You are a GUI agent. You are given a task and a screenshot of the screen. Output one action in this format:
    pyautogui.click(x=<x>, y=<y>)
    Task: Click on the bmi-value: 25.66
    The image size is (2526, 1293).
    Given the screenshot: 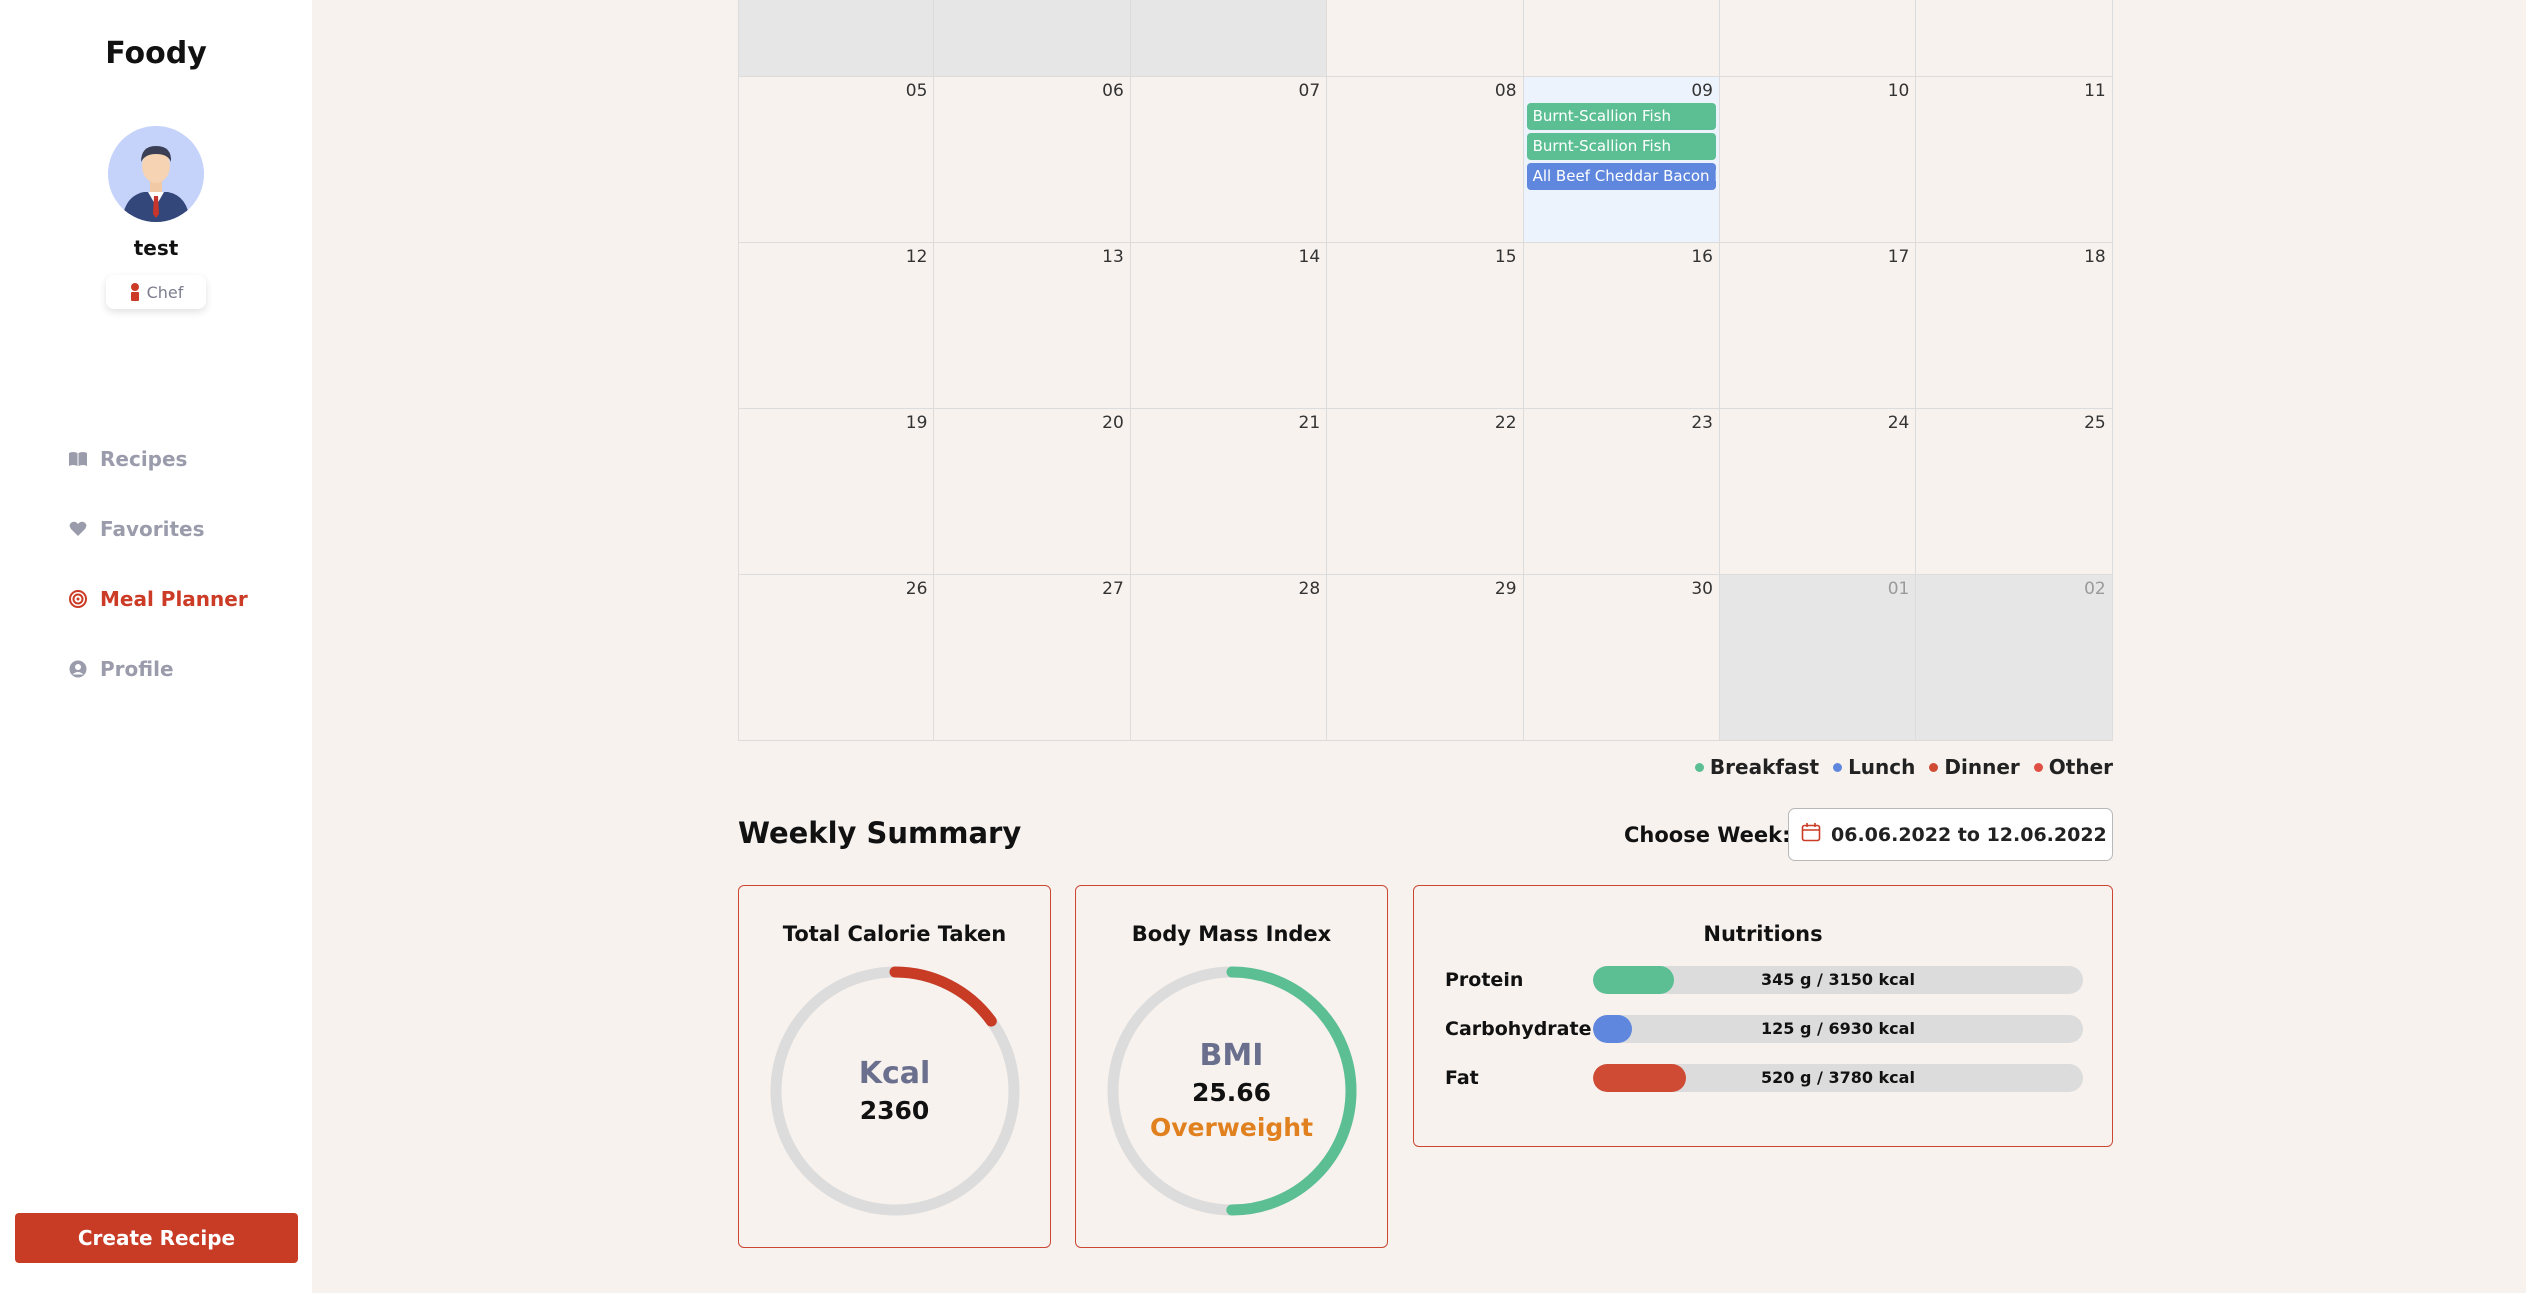 What is the action you would take?
    pyautogui.click(x=1231, y=1092)
    